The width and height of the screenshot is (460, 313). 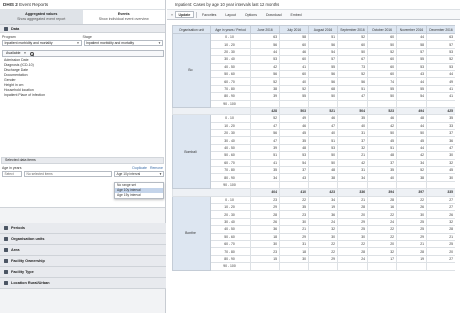 I want to click on available-filter-bar: Available ▼, so click(x=83, y=53).